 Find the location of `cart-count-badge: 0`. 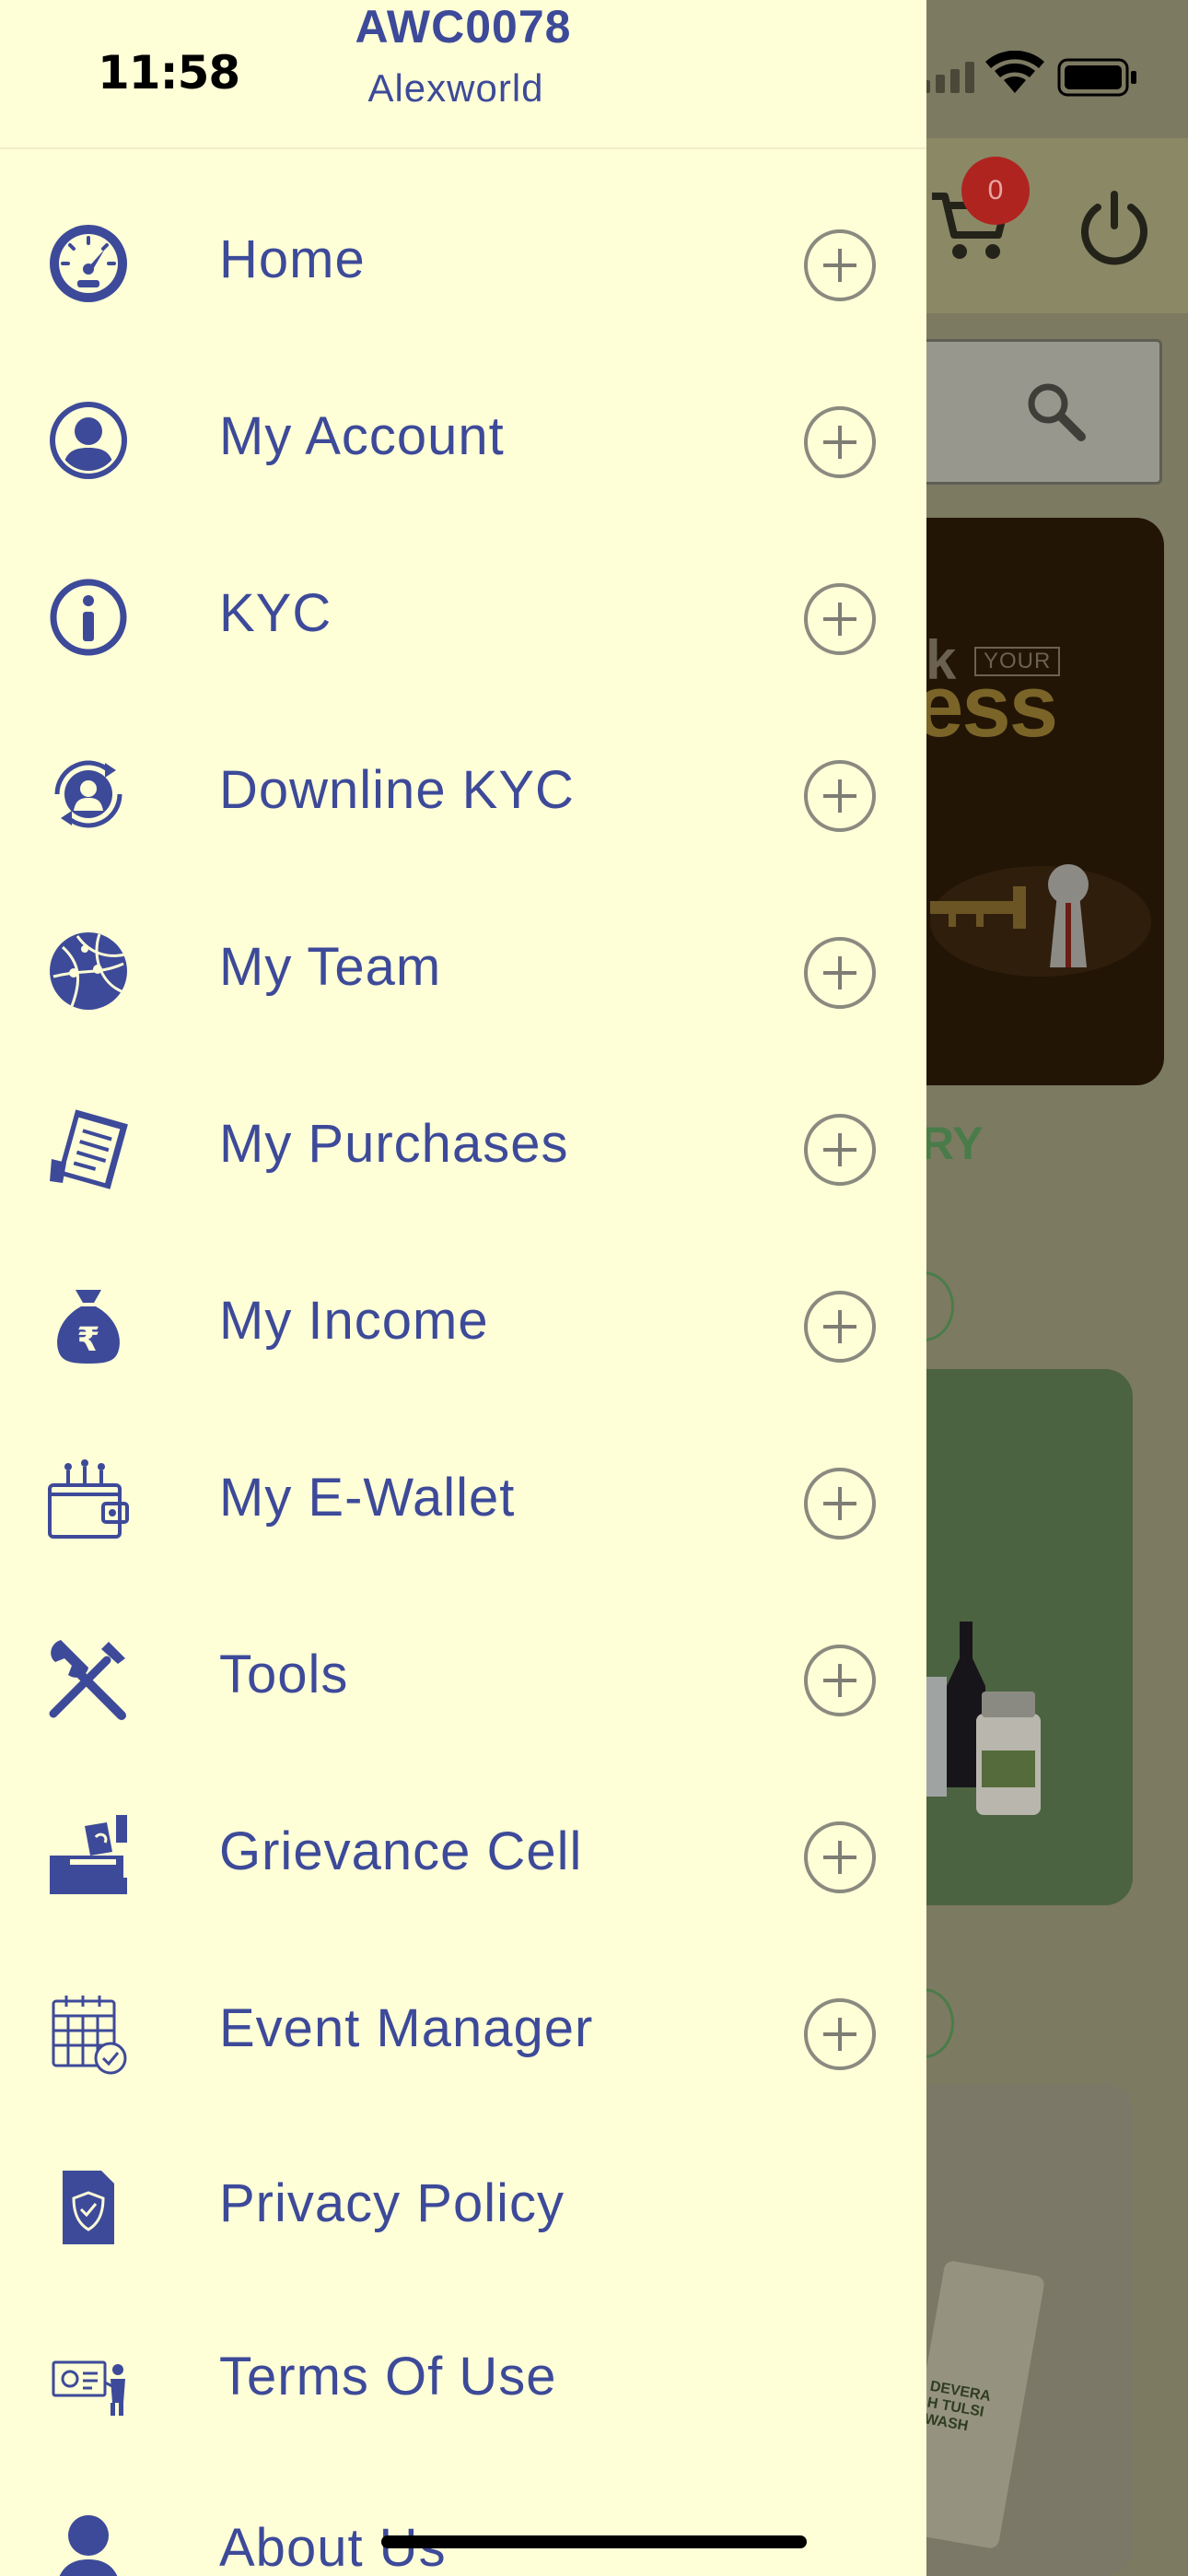

cart-count-badge: 0 is located at coordinates (995, 191).